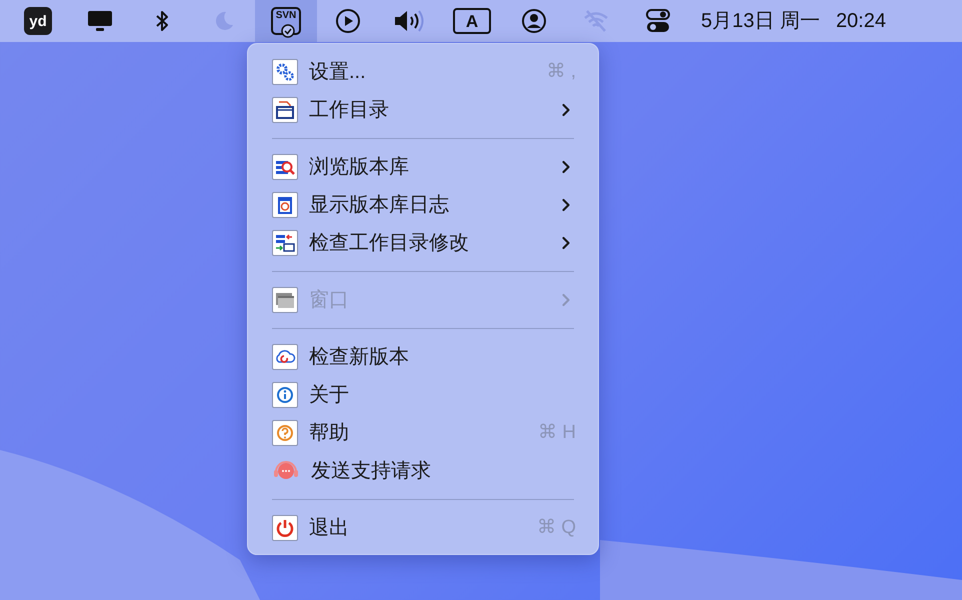  I want to click on toggles-icon, so click(658, 21).